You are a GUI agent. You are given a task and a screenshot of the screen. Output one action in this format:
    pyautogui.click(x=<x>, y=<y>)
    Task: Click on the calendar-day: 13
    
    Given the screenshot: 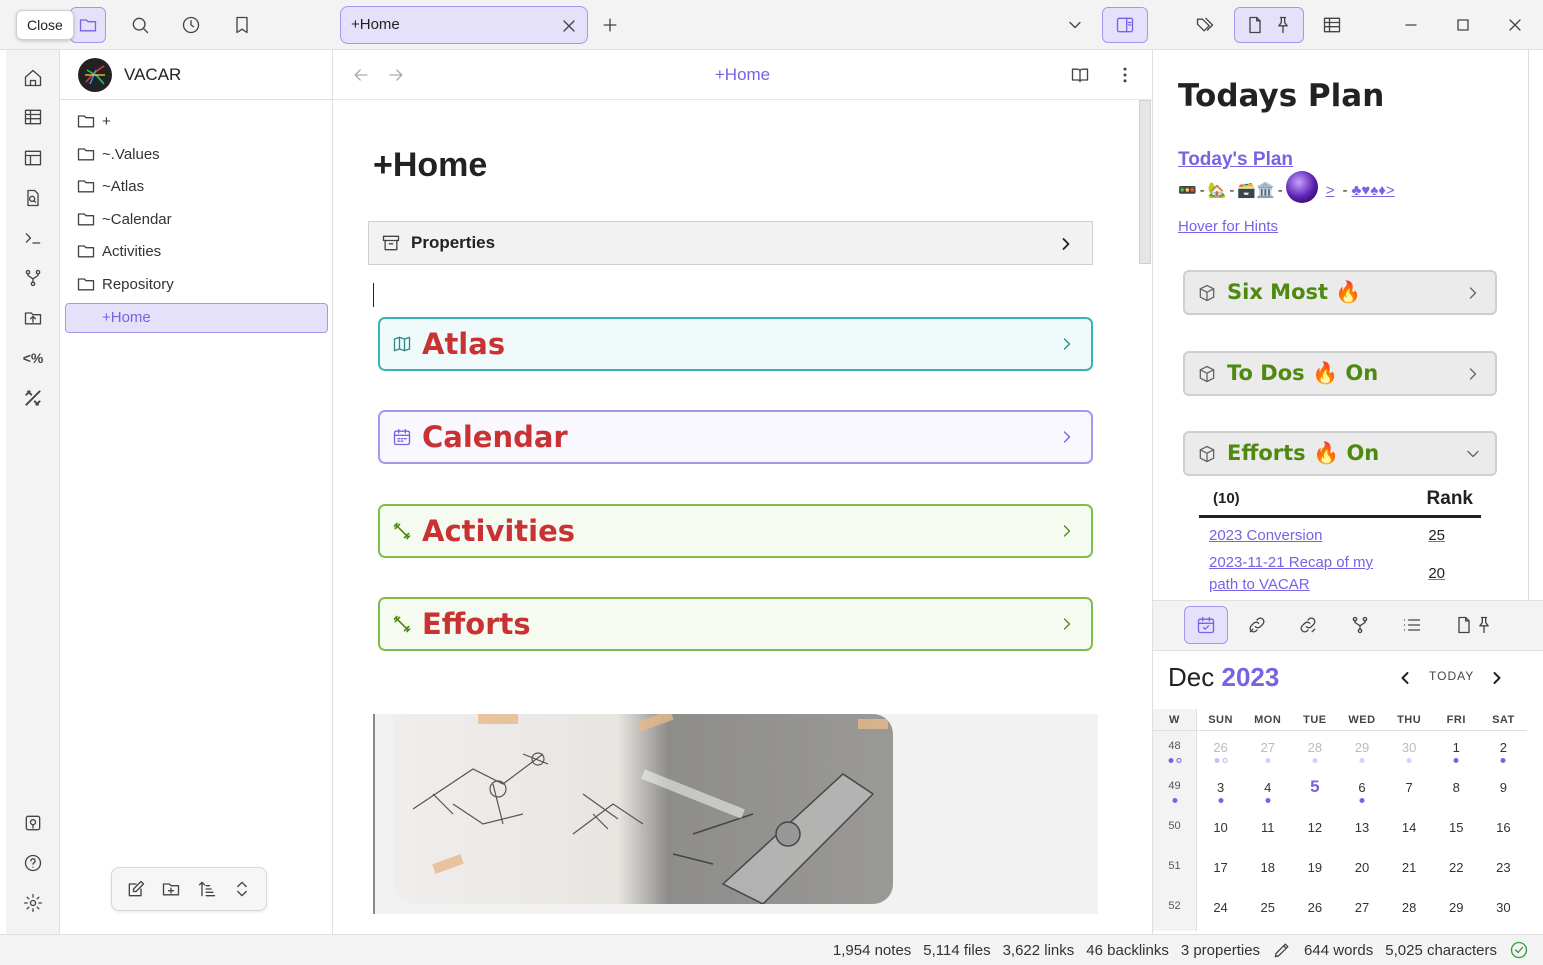 What is the action you would take?
    pyautogui.click(x=1361, y=823)
    